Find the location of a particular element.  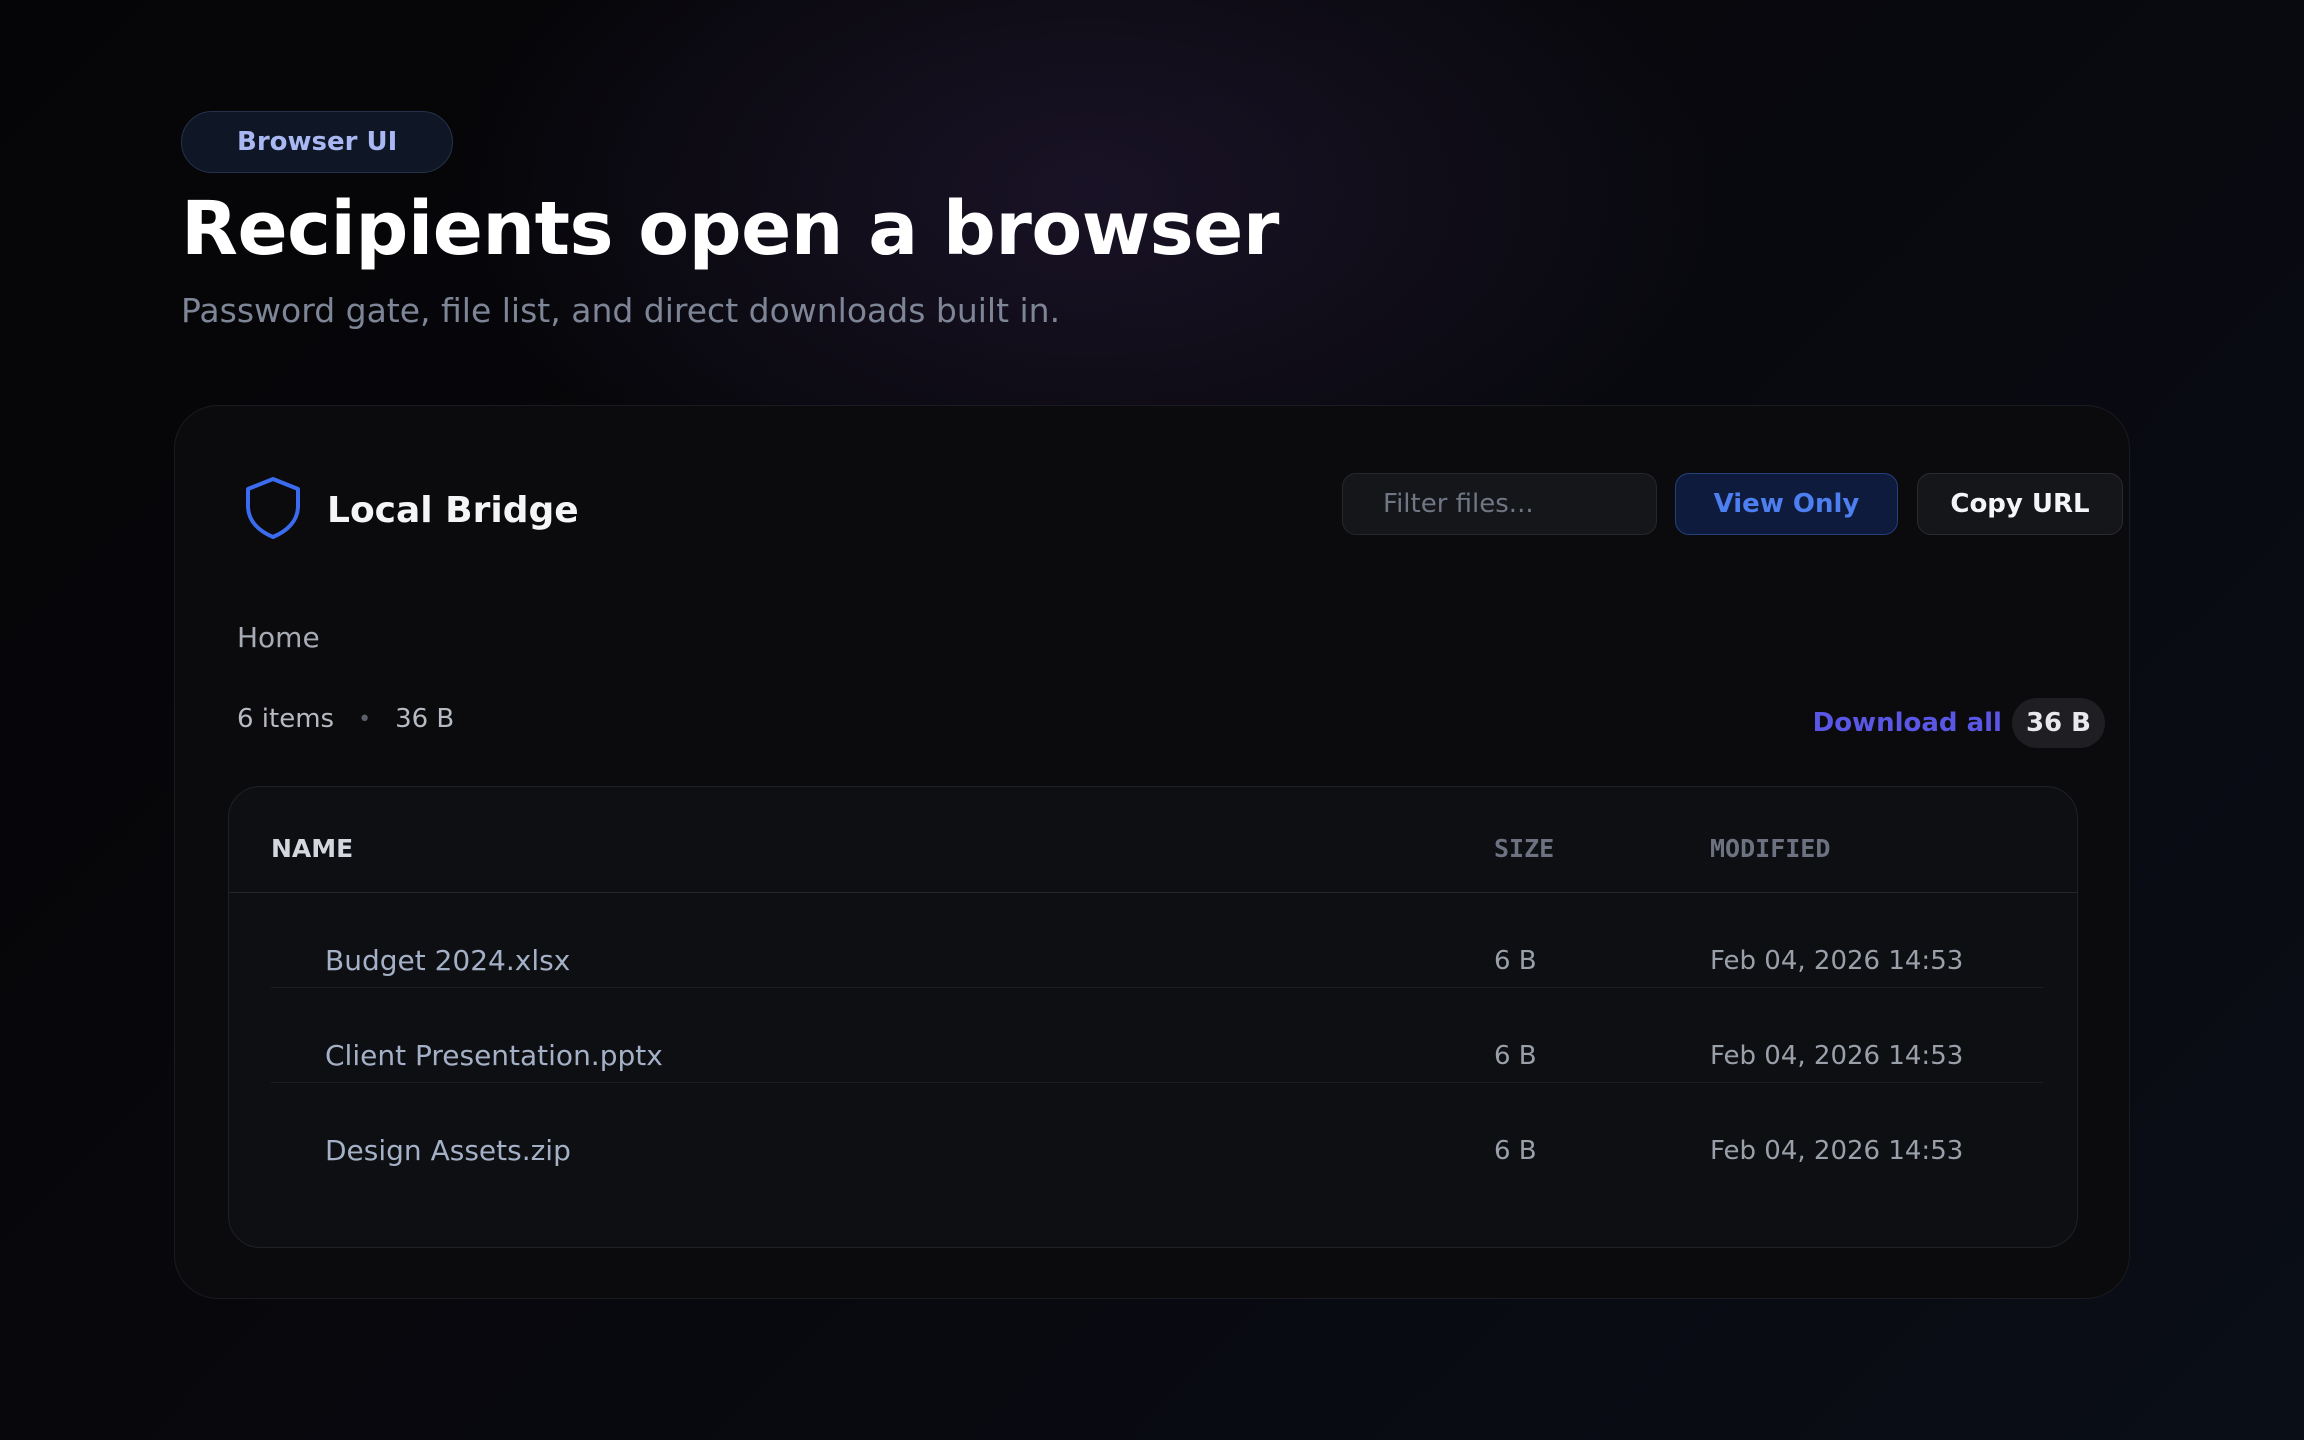

view-only-button: View Only is located at coordinates (1786, 504).